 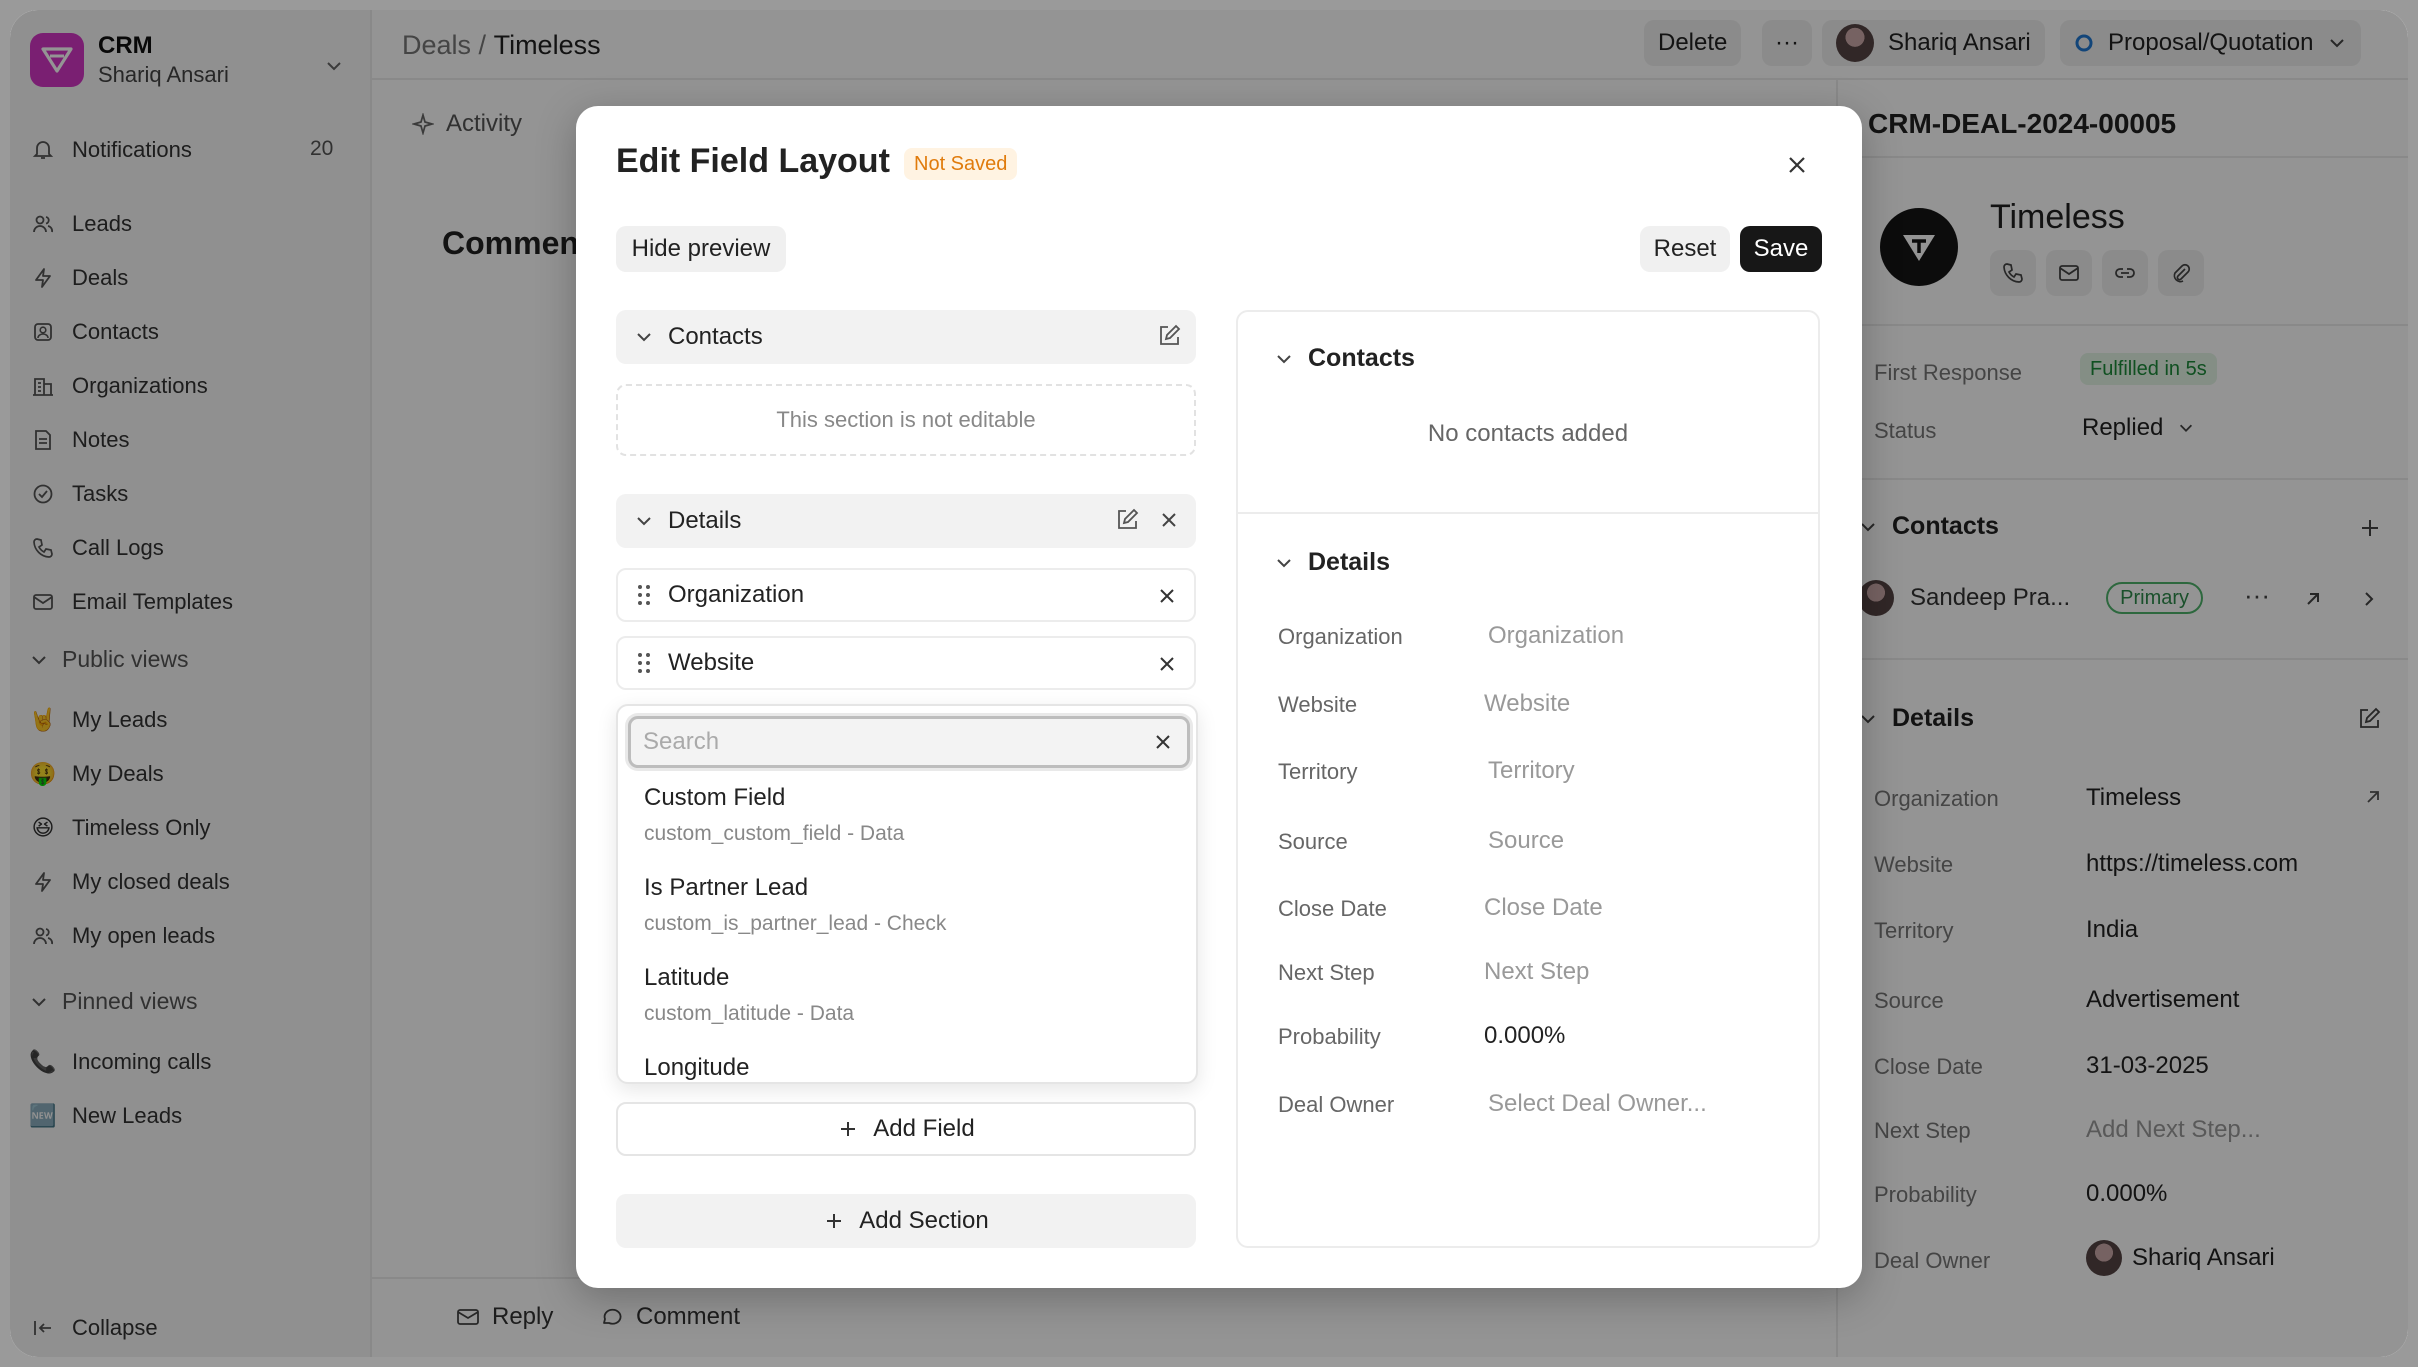 What do you see at coordinates (696, 1068) in the screenshot?
I see `option-longitude: Longitude` at bounding box center [696, 1068].